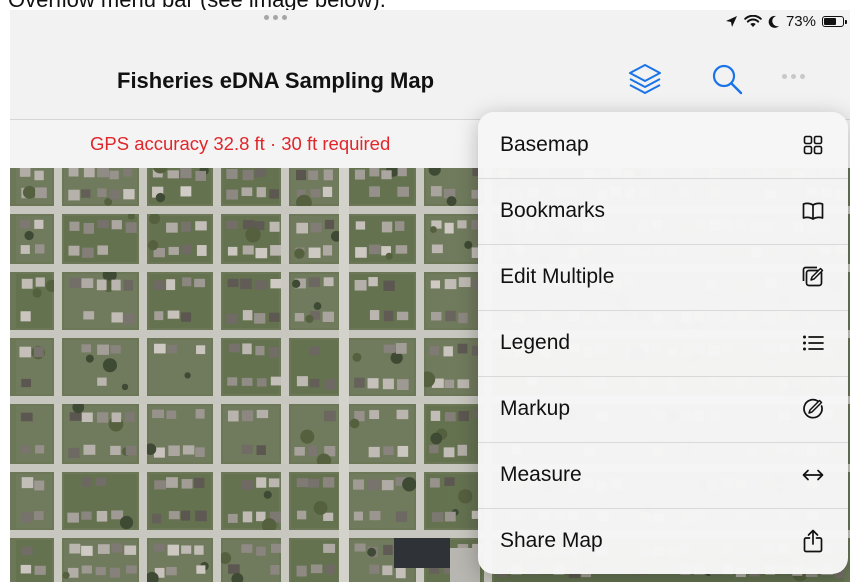 Image resolution: width=850 pixels, height=582 pixels. I want to click on location-arrow-icon, so click(731, 21).